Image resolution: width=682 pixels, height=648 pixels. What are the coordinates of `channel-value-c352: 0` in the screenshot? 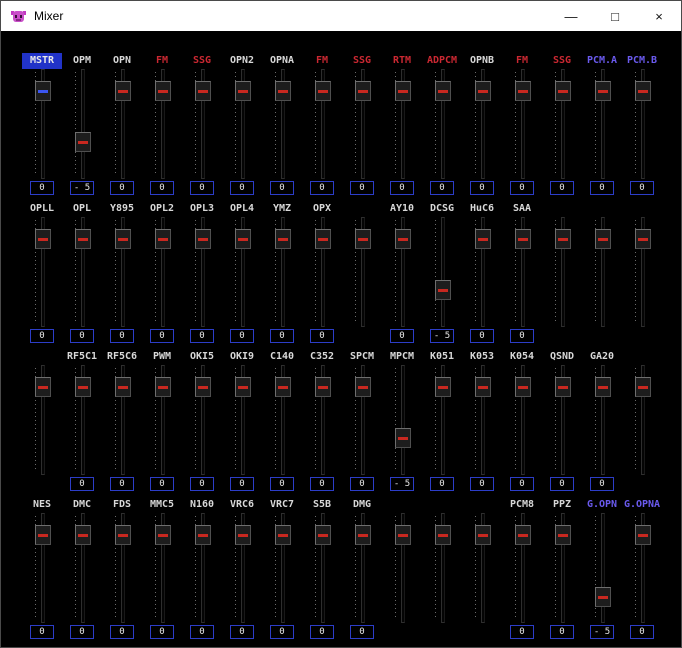 It's located at (322, 484).